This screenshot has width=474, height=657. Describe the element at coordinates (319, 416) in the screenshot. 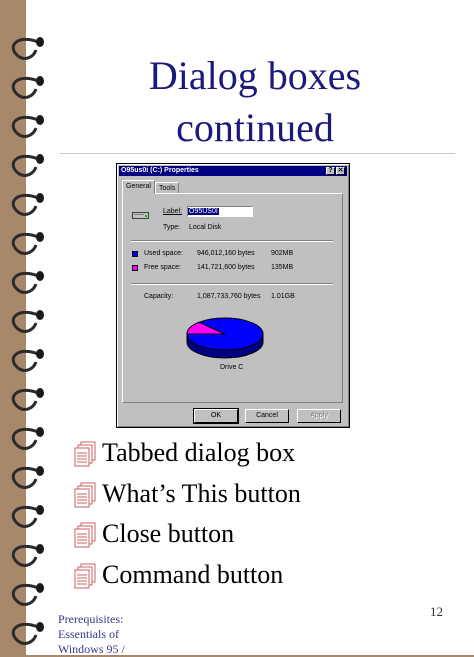

I see `apply-button: Apply` at that location.